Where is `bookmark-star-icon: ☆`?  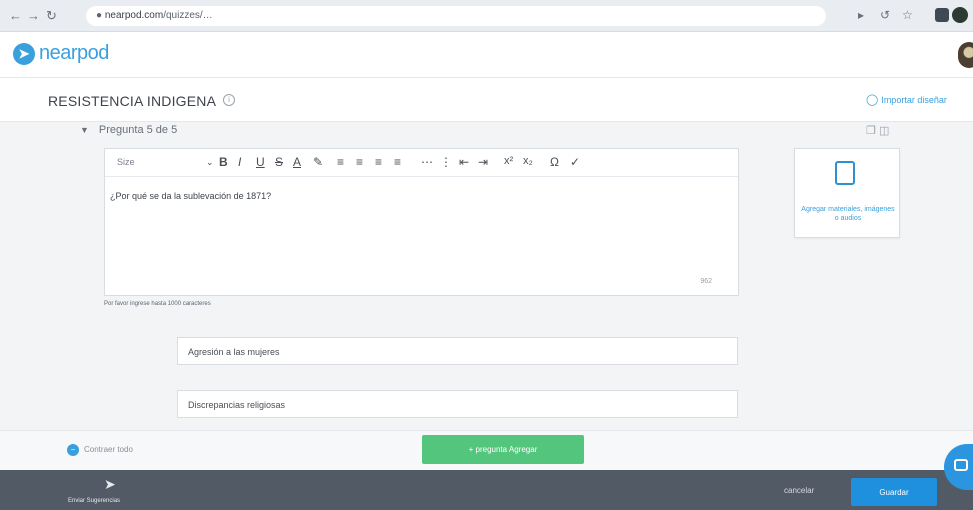
bookmark-star-icon: ☆ is located at coordinates (907, 15).